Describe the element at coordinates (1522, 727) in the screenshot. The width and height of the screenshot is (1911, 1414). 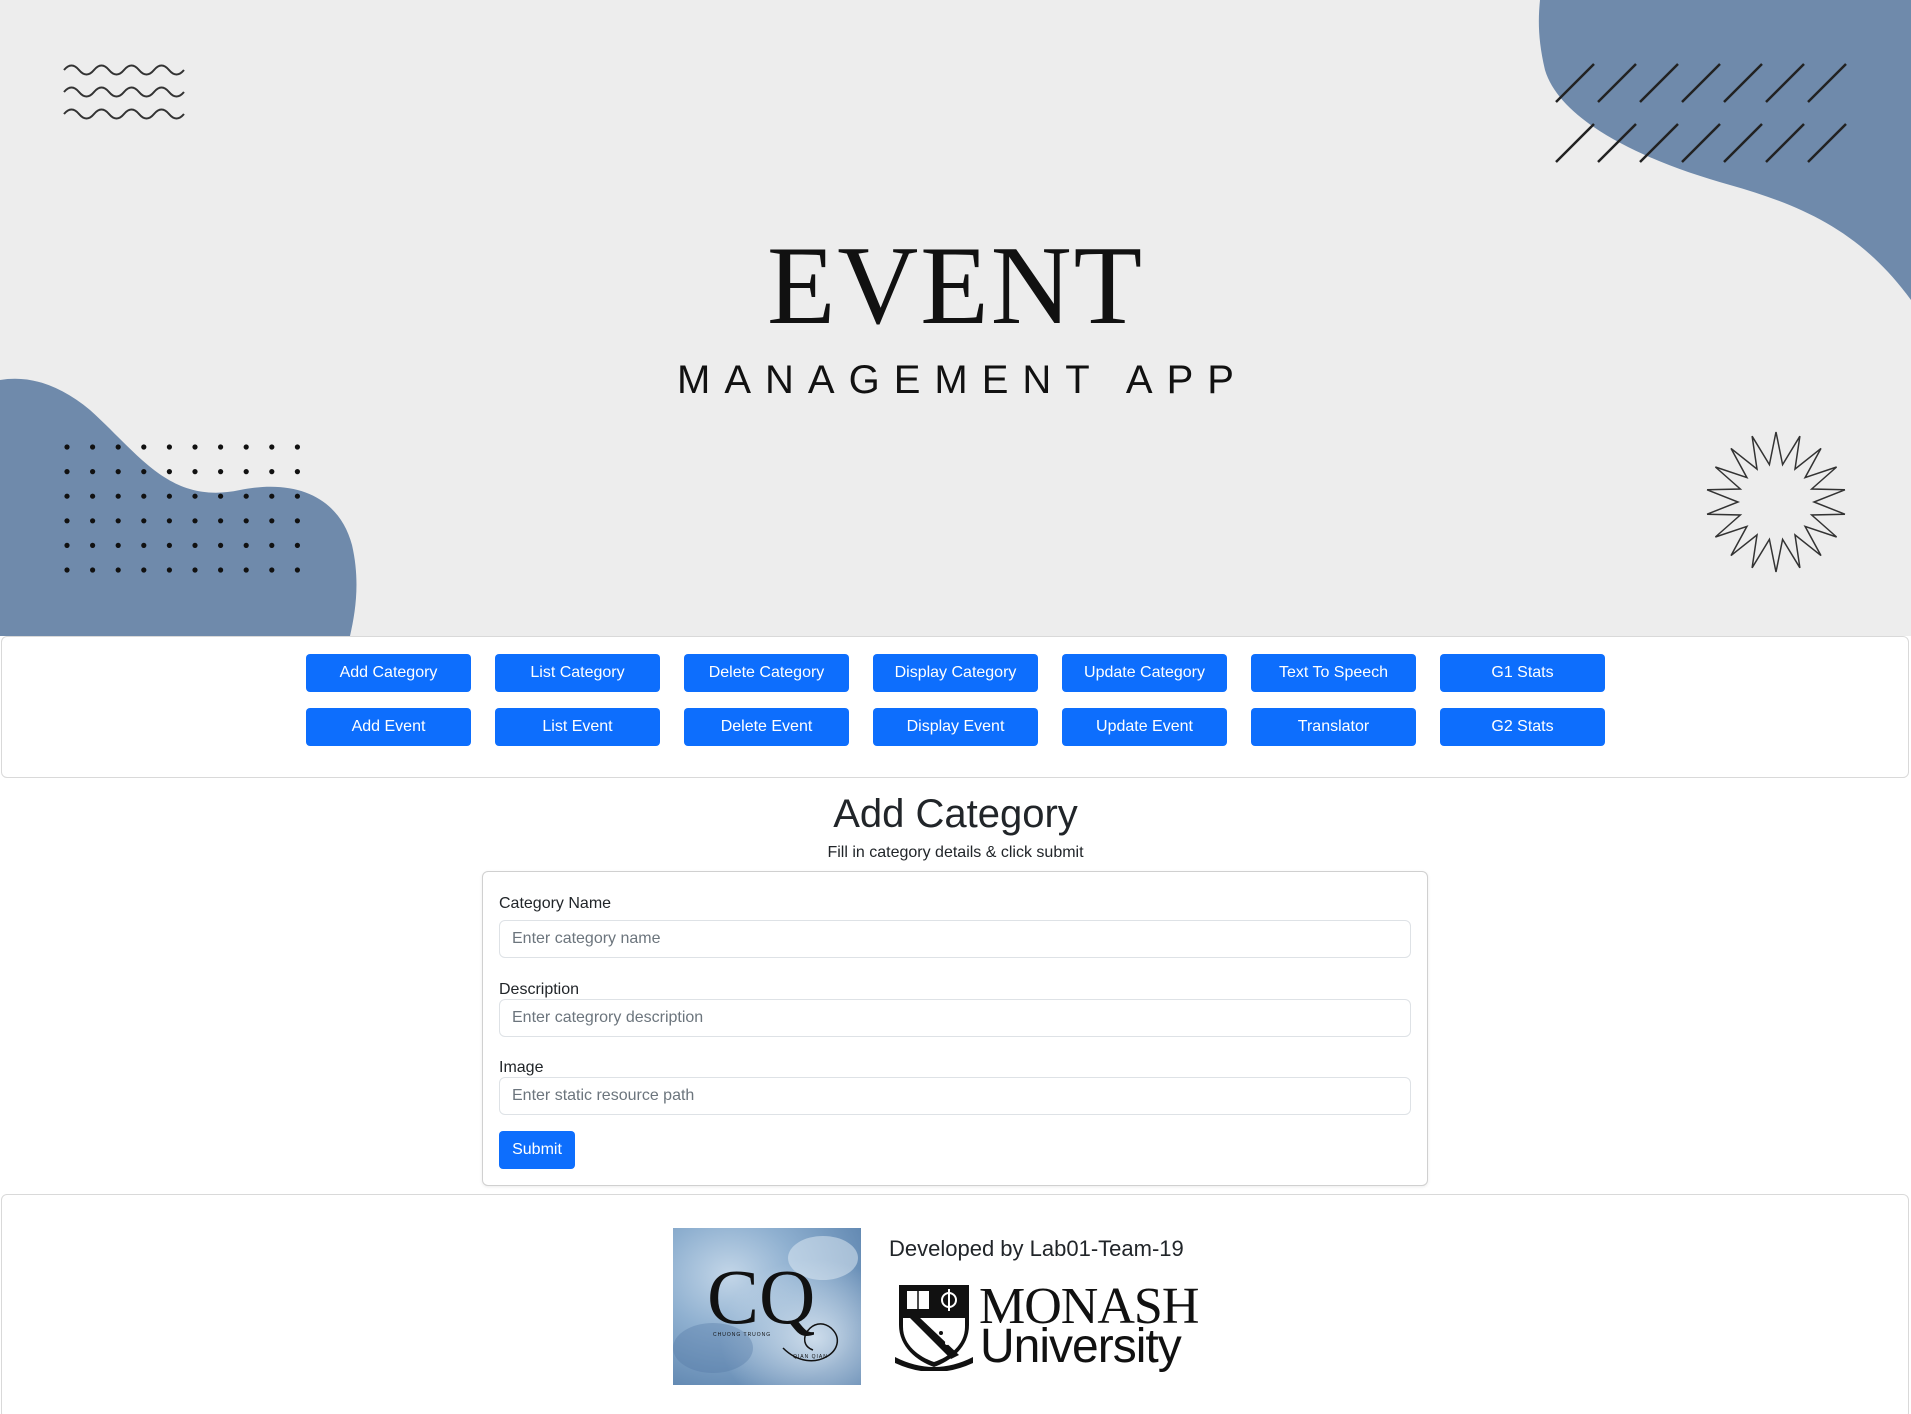
I see `g2-stats-button: G2 Stats` at that location.